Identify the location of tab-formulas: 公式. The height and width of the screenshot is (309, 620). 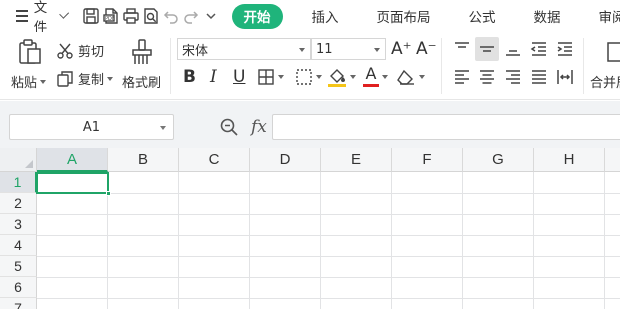
(482, 16).